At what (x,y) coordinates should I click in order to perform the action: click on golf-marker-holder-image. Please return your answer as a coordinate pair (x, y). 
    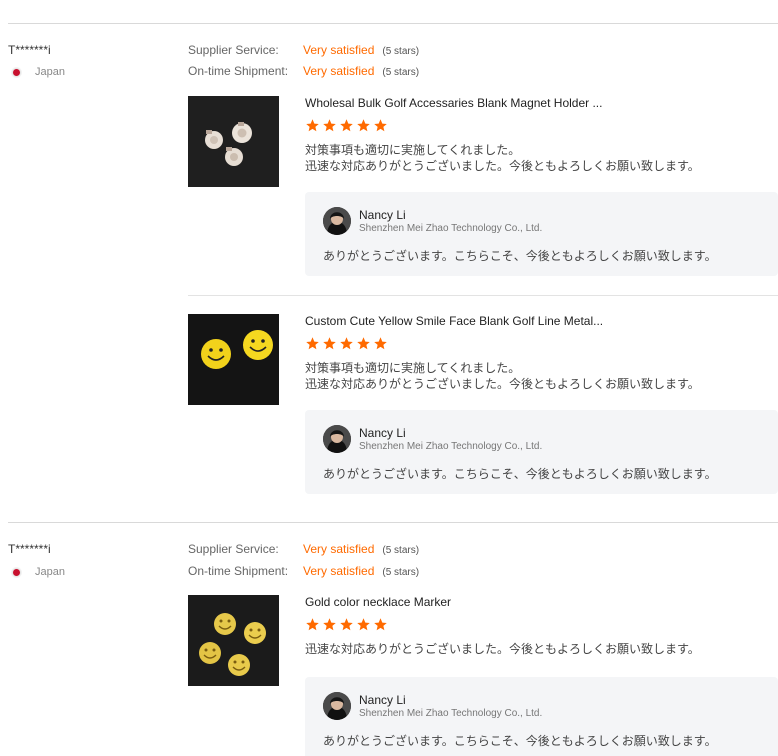
    Looking at the image, I should click on (233, 141).